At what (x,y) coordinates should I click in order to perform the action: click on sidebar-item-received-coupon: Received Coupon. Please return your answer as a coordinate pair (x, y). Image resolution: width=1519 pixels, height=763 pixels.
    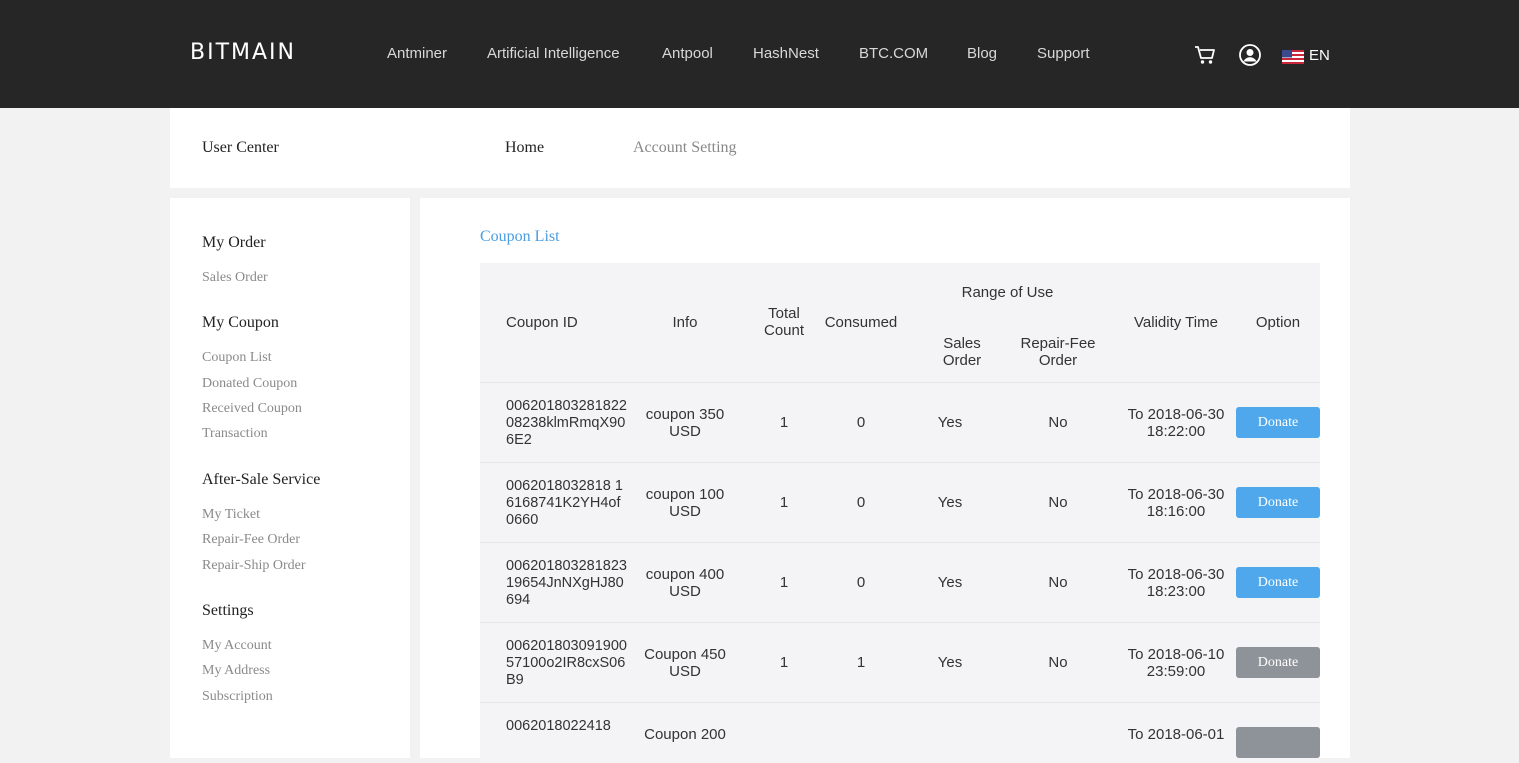
    Looking at the image, I should click on (252, 409).